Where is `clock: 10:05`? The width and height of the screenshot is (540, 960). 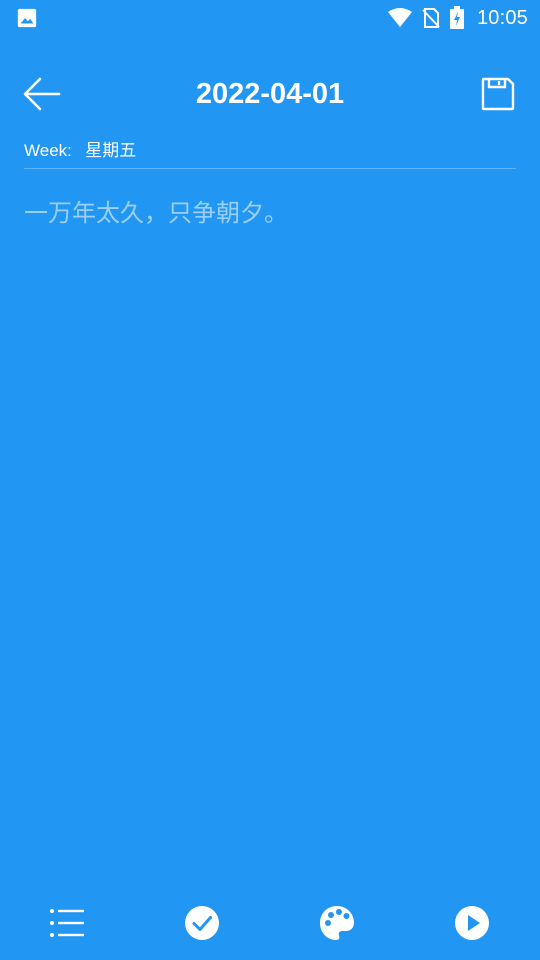
clock: 10:05 is located at coordinates (502, 17).